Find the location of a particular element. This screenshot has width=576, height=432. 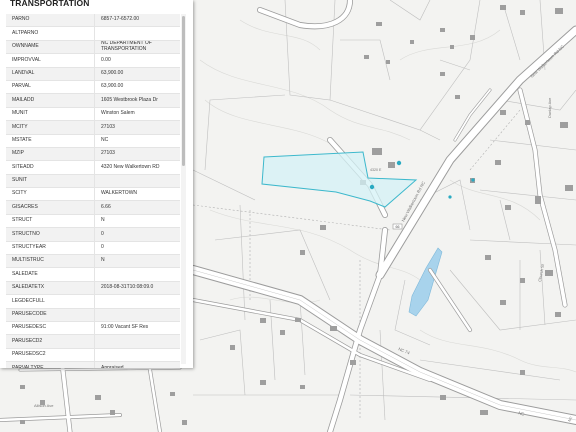

attribute-key: IMPROVVAL is located at coordinates (50, 60).